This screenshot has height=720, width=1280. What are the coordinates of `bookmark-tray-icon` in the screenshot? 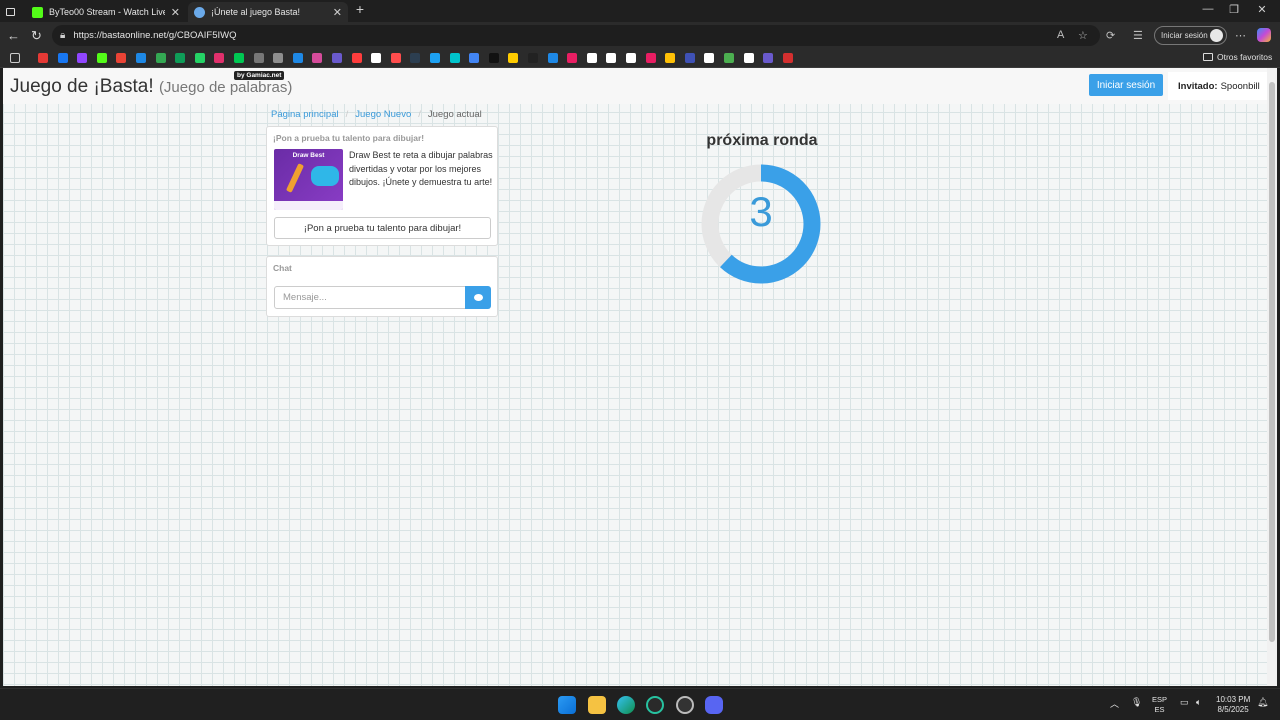 It's located at (15, 58).